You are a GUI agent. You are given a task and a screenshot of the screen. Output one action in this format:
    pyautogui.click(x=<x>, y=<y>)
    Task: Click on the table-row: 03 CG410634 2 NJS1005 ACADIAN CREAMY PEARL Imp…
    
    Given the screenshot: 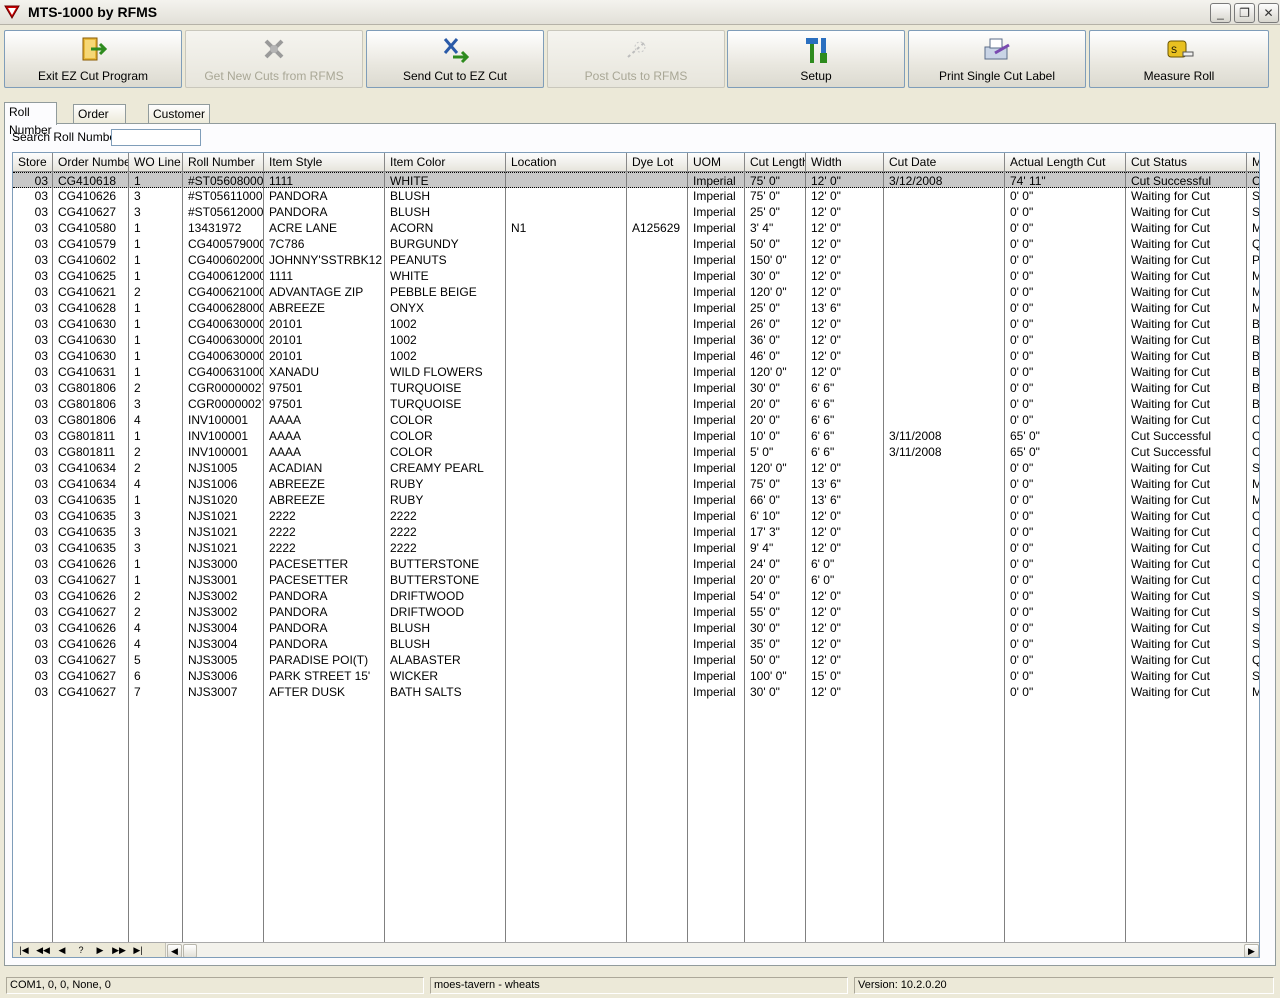 What is the action you would take?
    pyautogui.click(x=636, y=468)
    